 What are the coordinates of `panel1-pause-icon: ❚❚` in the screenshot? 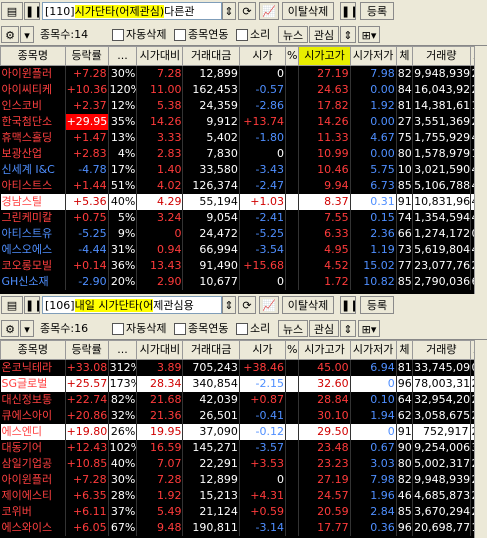 It's located at (32, 11).